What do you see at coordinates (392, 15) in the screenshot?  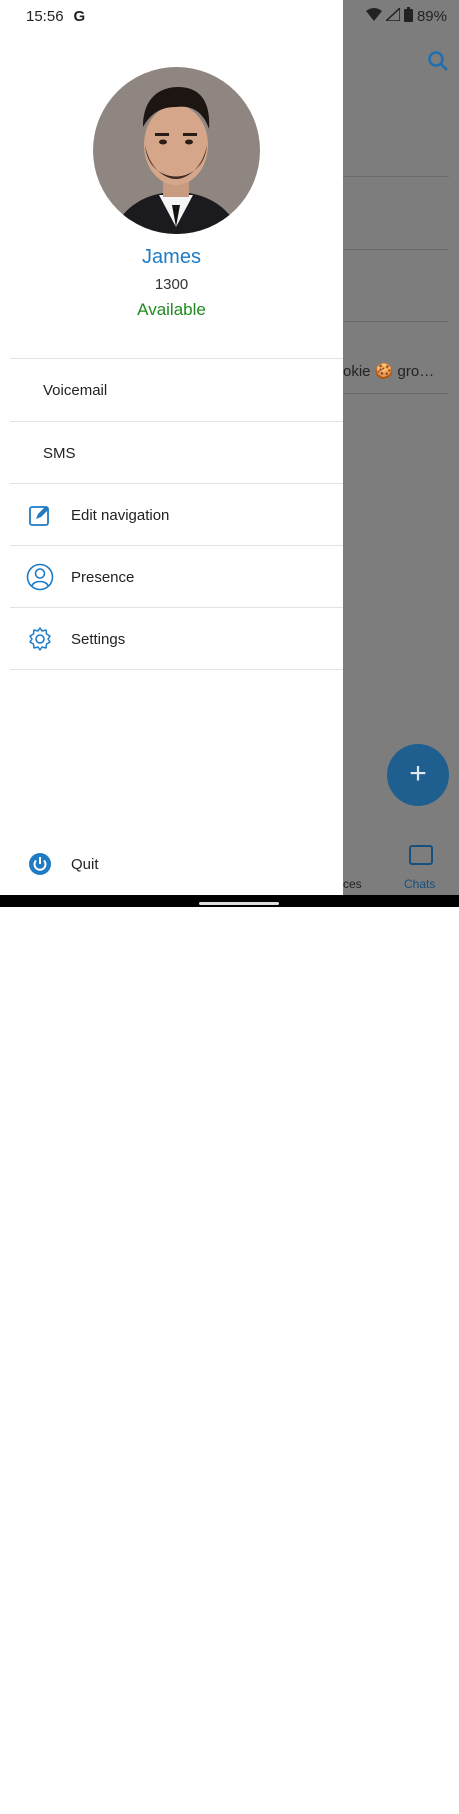 I see `cell-signal-icon` at bounding box center [392, 15].